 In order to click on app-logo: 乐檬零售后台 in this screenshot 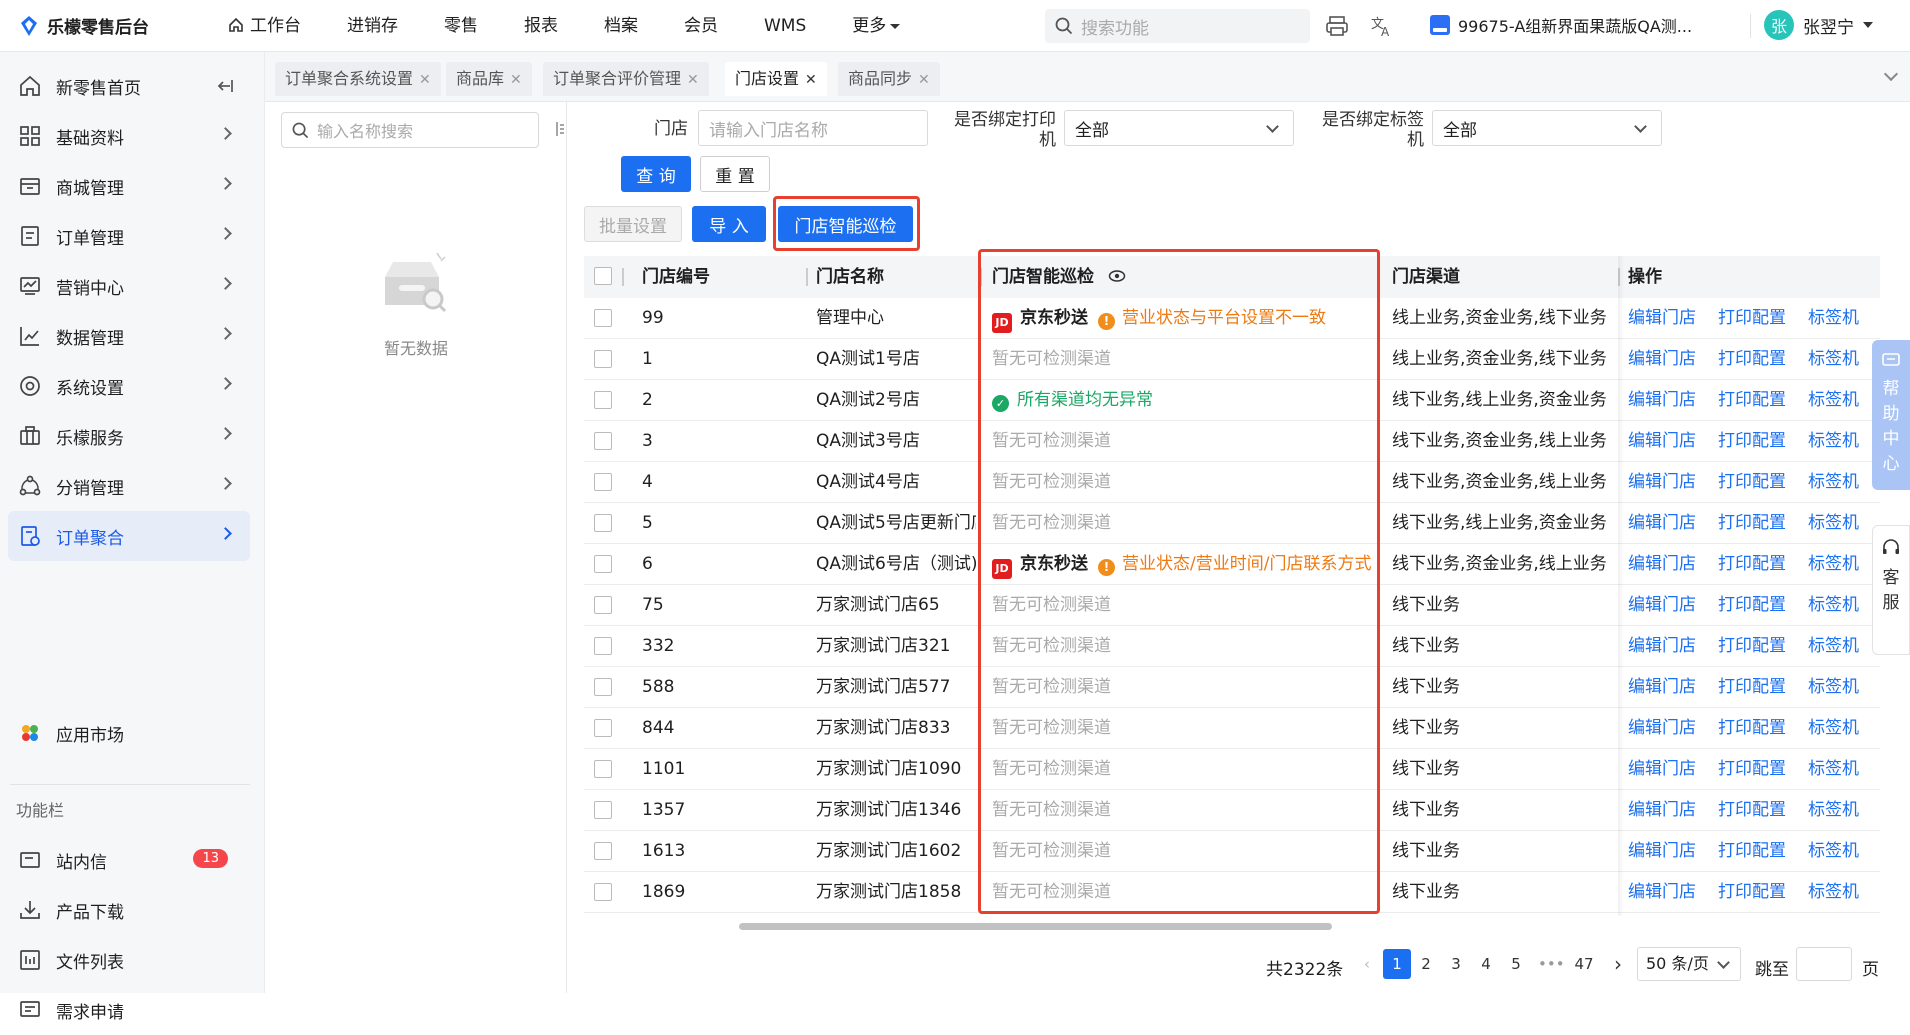, I will do `click(102, 25)`.